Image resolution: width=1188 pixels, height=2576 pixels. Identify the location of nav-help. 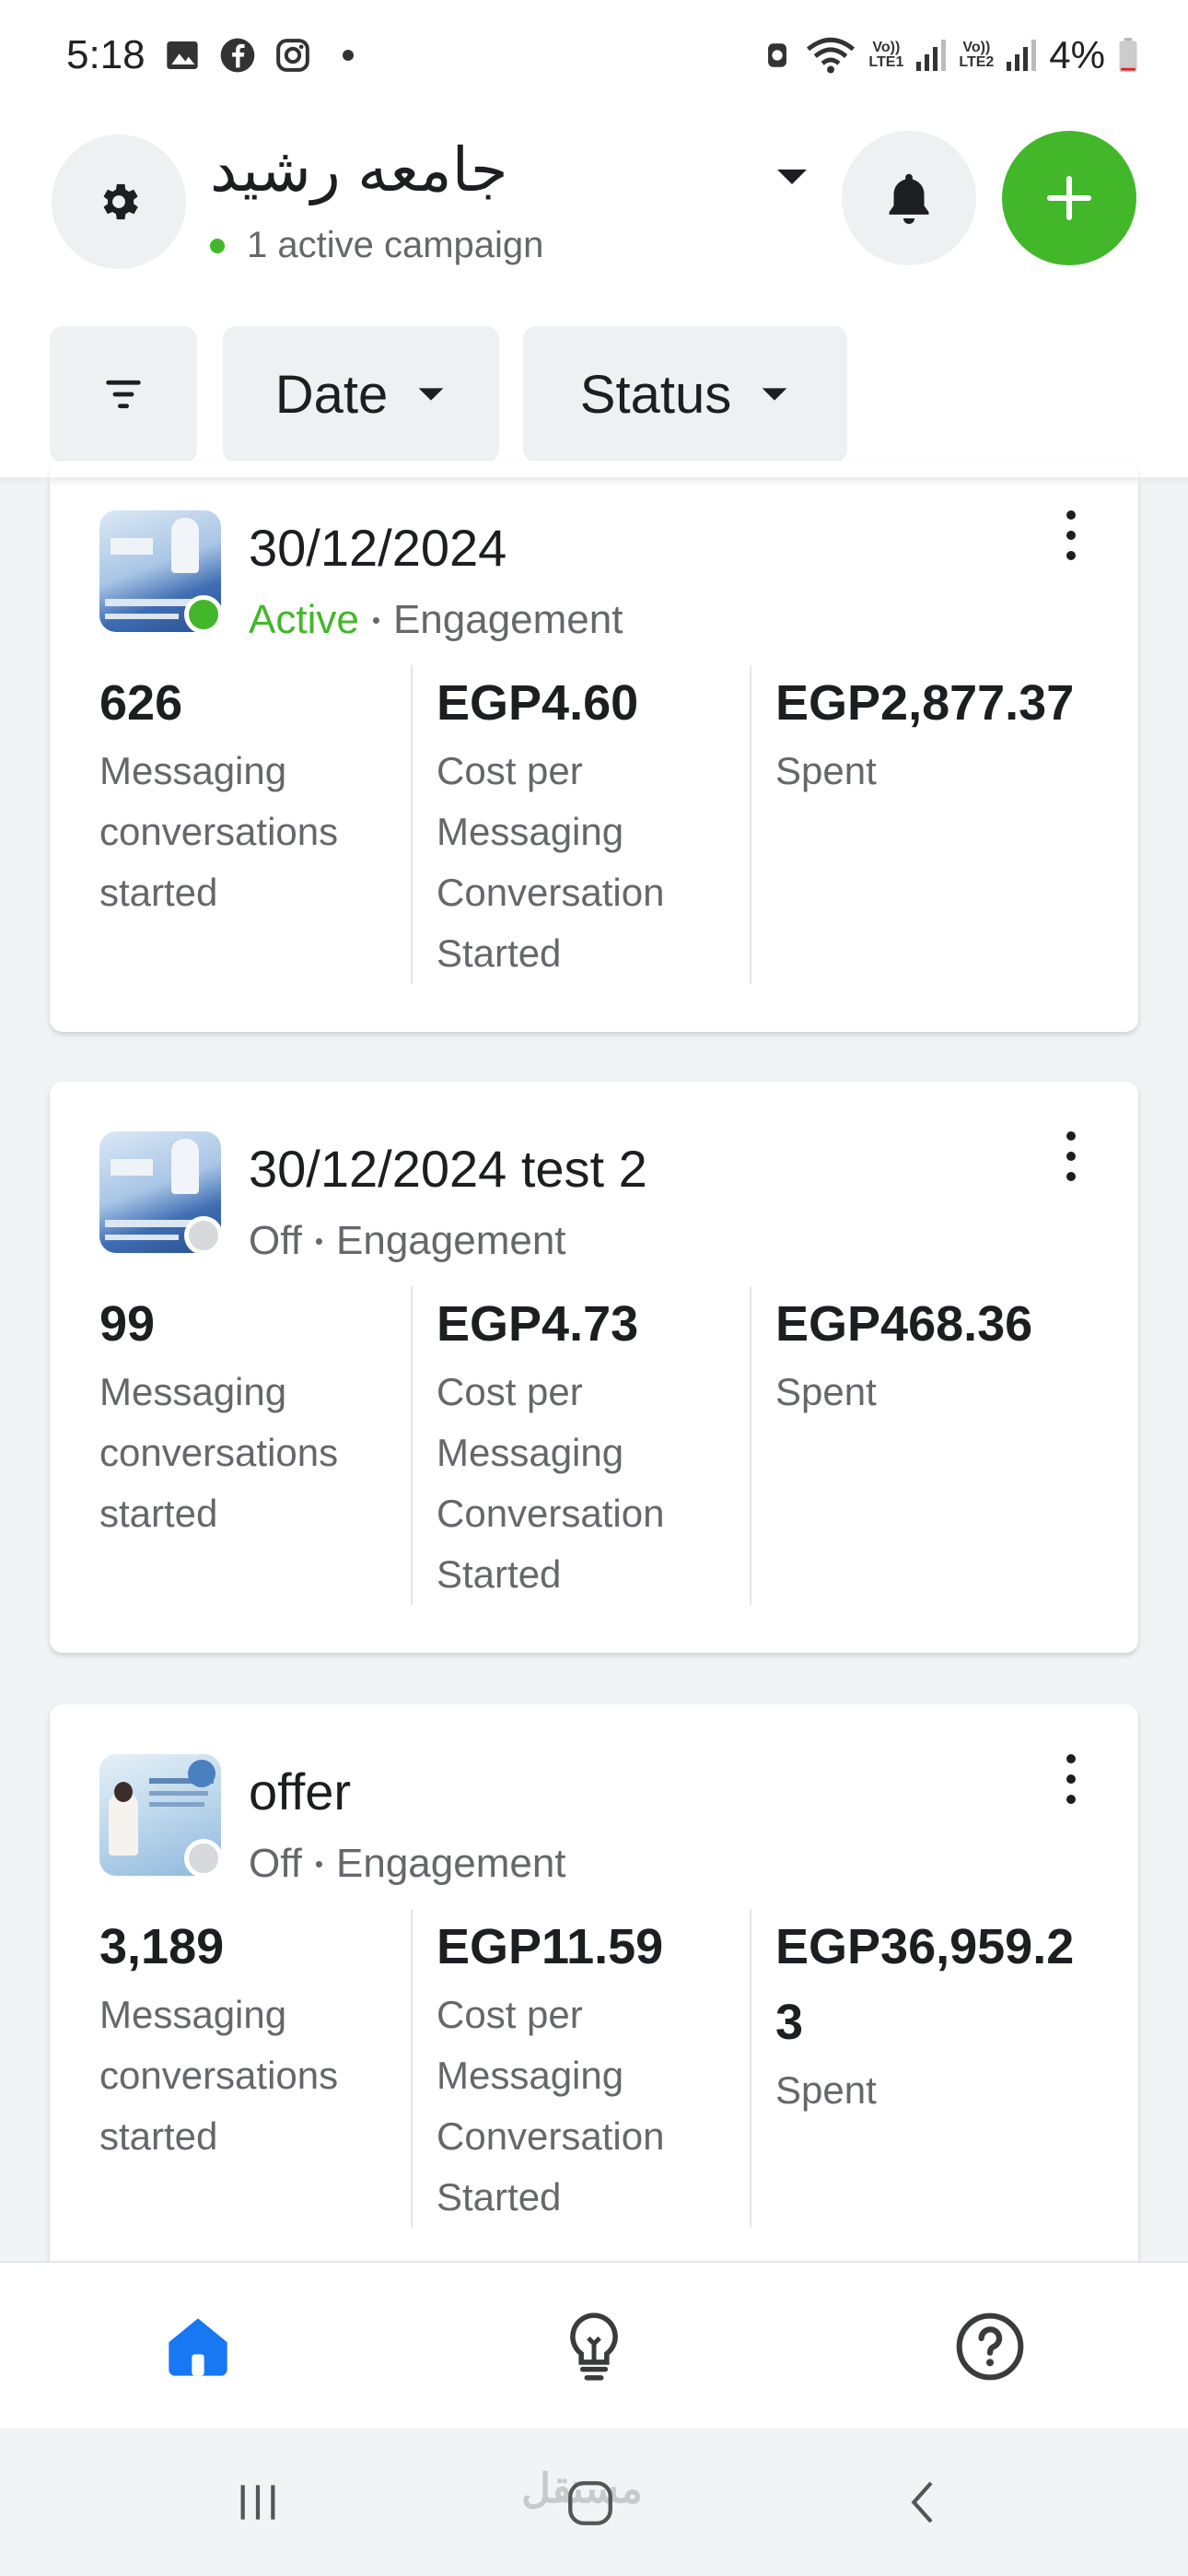
(990, 2346).